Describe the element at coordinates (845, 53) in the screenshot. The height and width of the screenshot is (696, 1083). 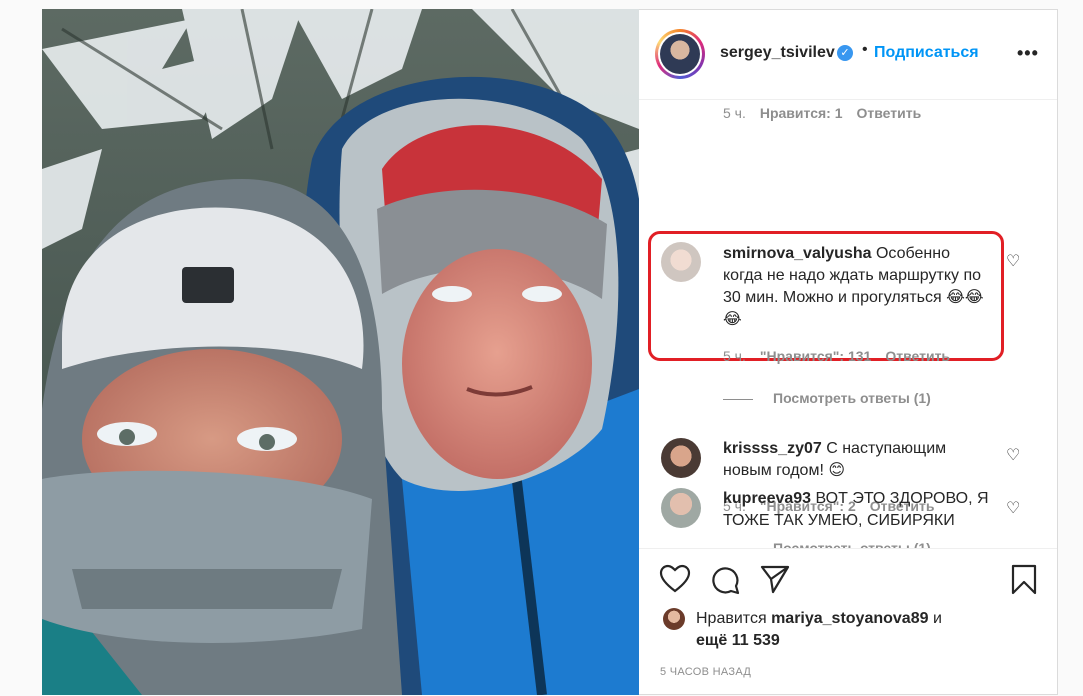
I see `verified-icon: ✓` at that location.